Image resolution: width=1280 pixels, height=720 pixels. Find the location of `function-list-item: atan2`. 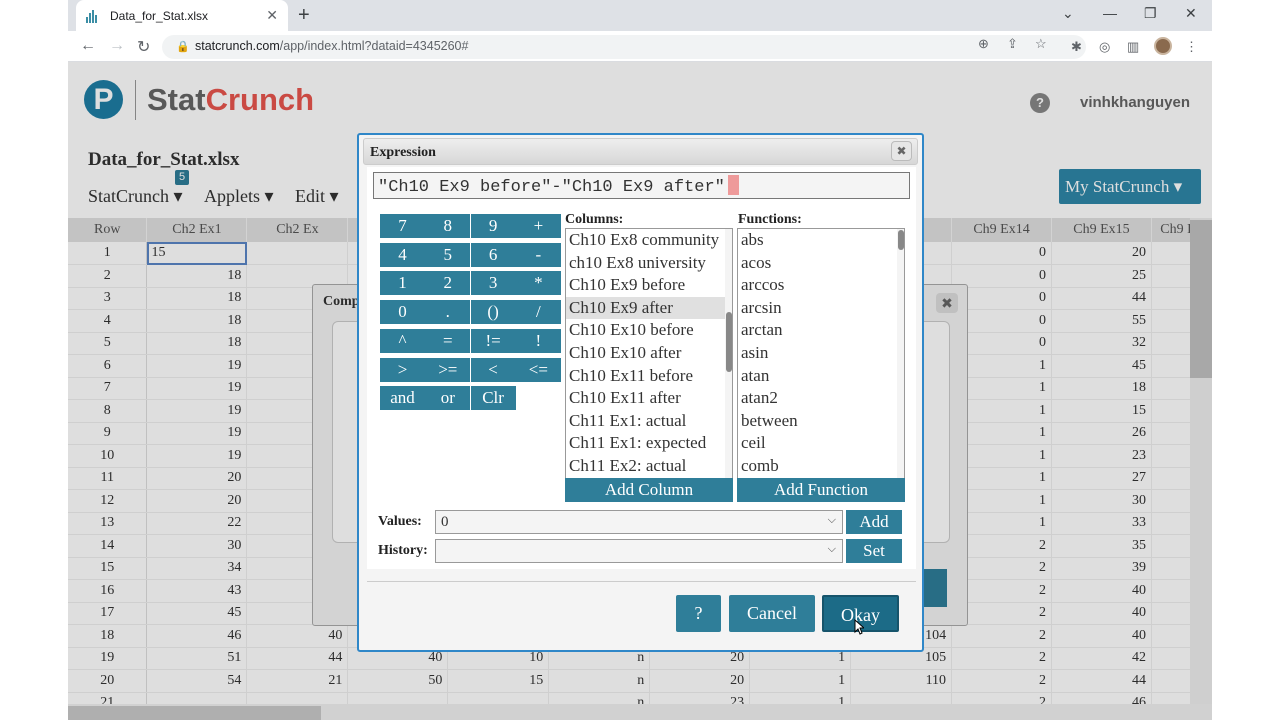

function-list-item: atan2 is located at coordinates (821, 398).